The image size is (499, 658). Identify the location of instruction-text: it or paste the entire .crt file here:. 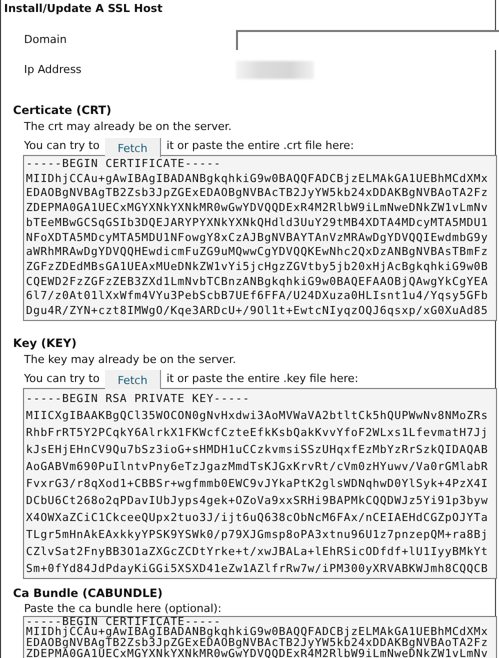
(260, 145).